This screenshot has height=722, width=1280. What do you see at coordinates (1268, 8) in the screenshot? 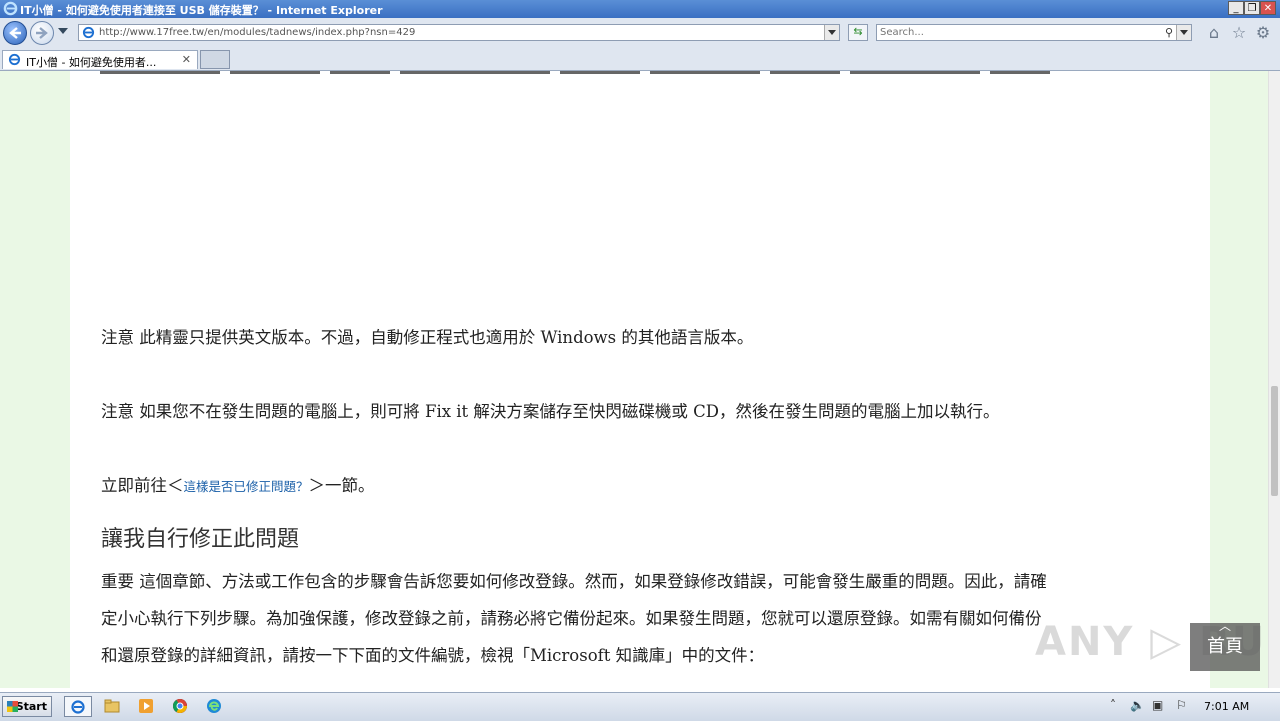
I see `close-button: ✕` at bounding box center [1268, 8].